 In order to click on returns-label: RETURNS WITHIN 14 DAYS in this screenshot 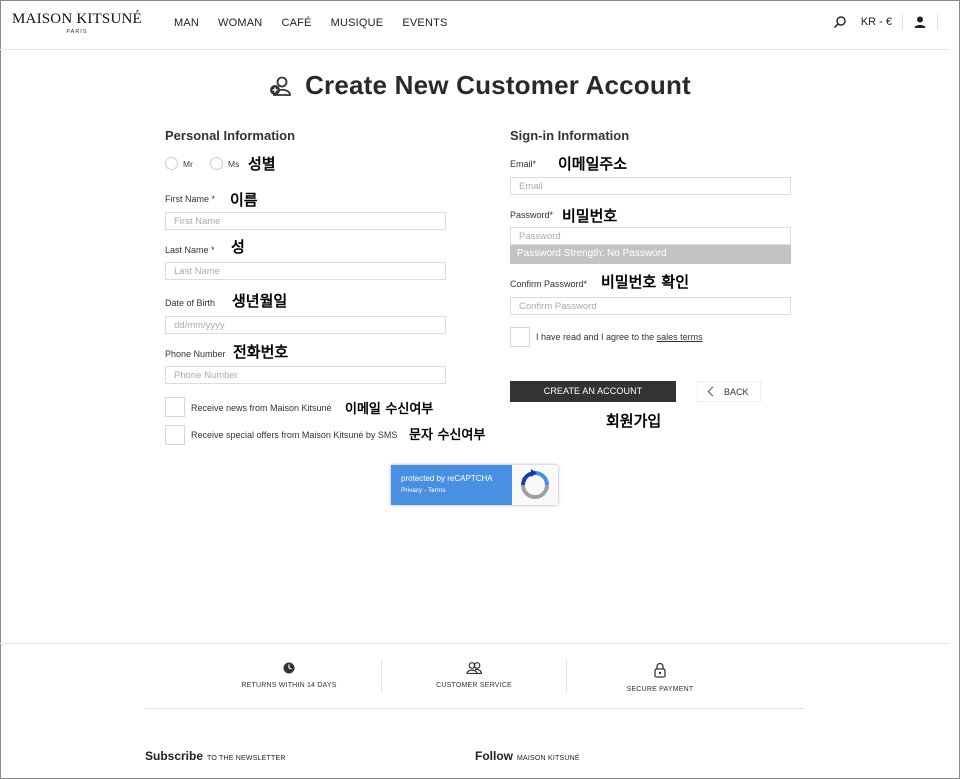, I will do `click(289, 685)`.